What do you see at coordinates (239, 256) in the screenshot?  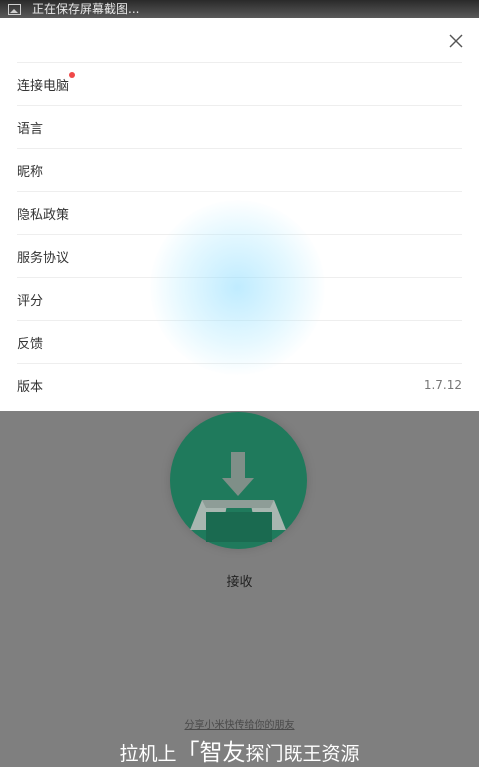 I see `menu-item-service-agreement: 服务协议` at bounding box center [239, 256].